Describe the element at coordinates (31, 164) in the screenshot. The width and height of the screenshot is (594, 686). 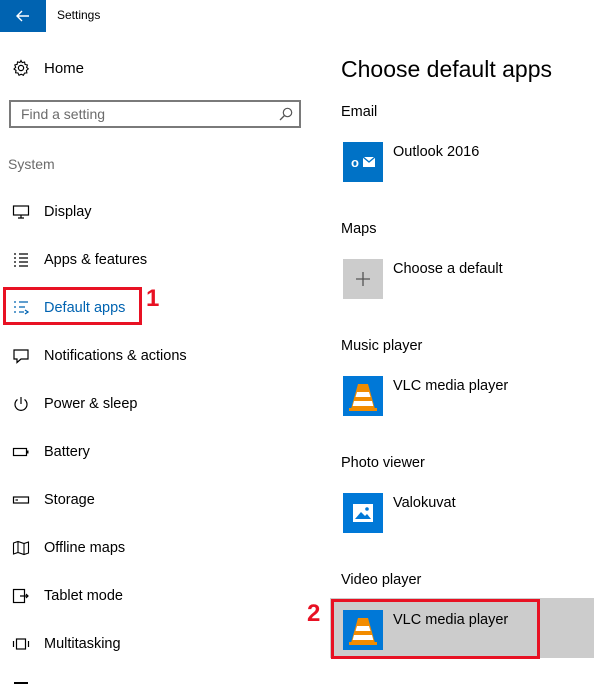
I see `section-heading: System` at that location.